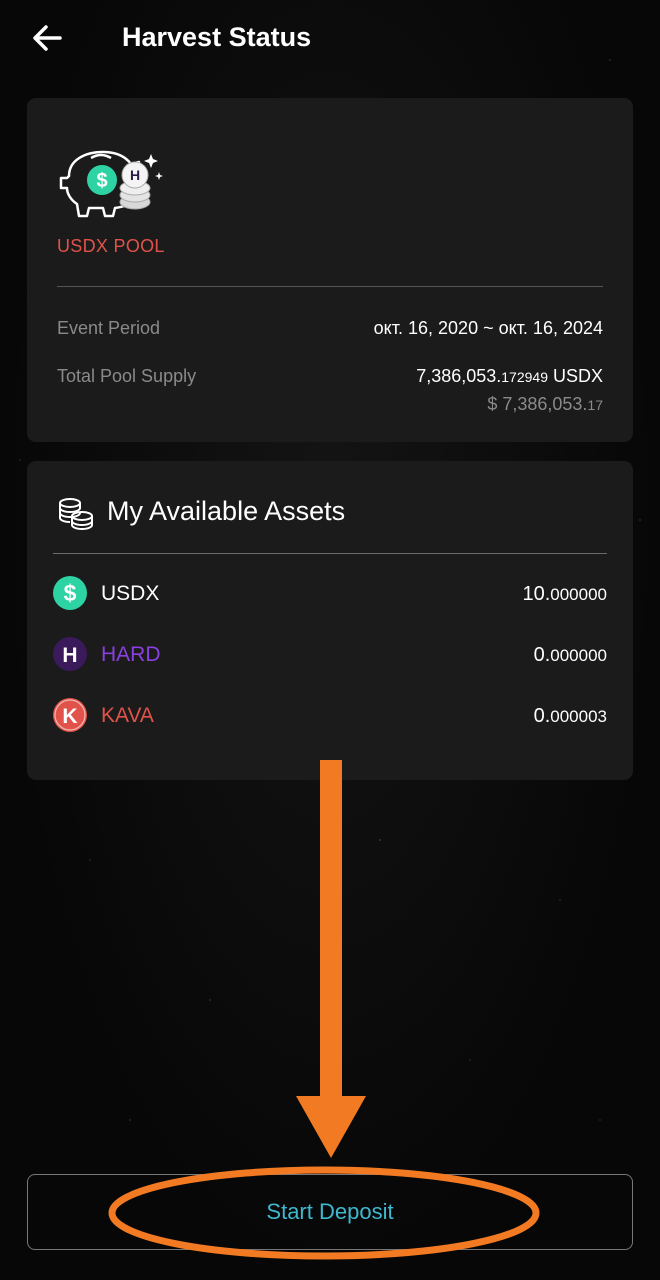  Describe the element at coordinates (575, 376) in the screenshot. I see `total-supply-unit: USDX` at that location.